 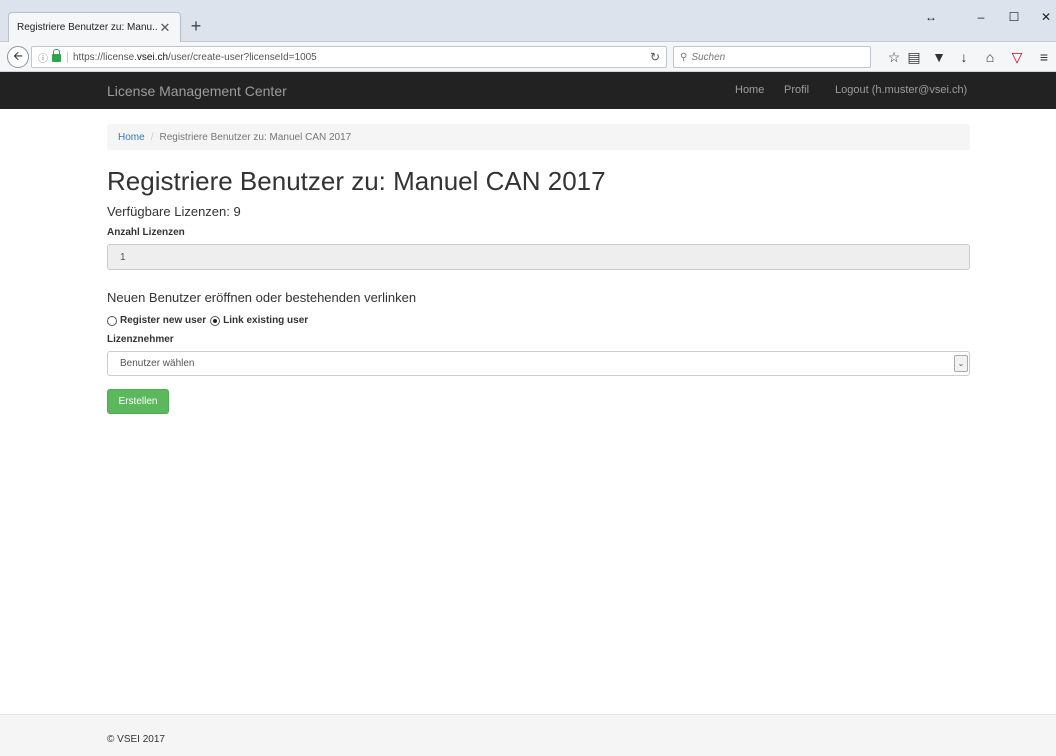 I want to click on chevron-down-icon: ⌄, so click(x=961, y=363).